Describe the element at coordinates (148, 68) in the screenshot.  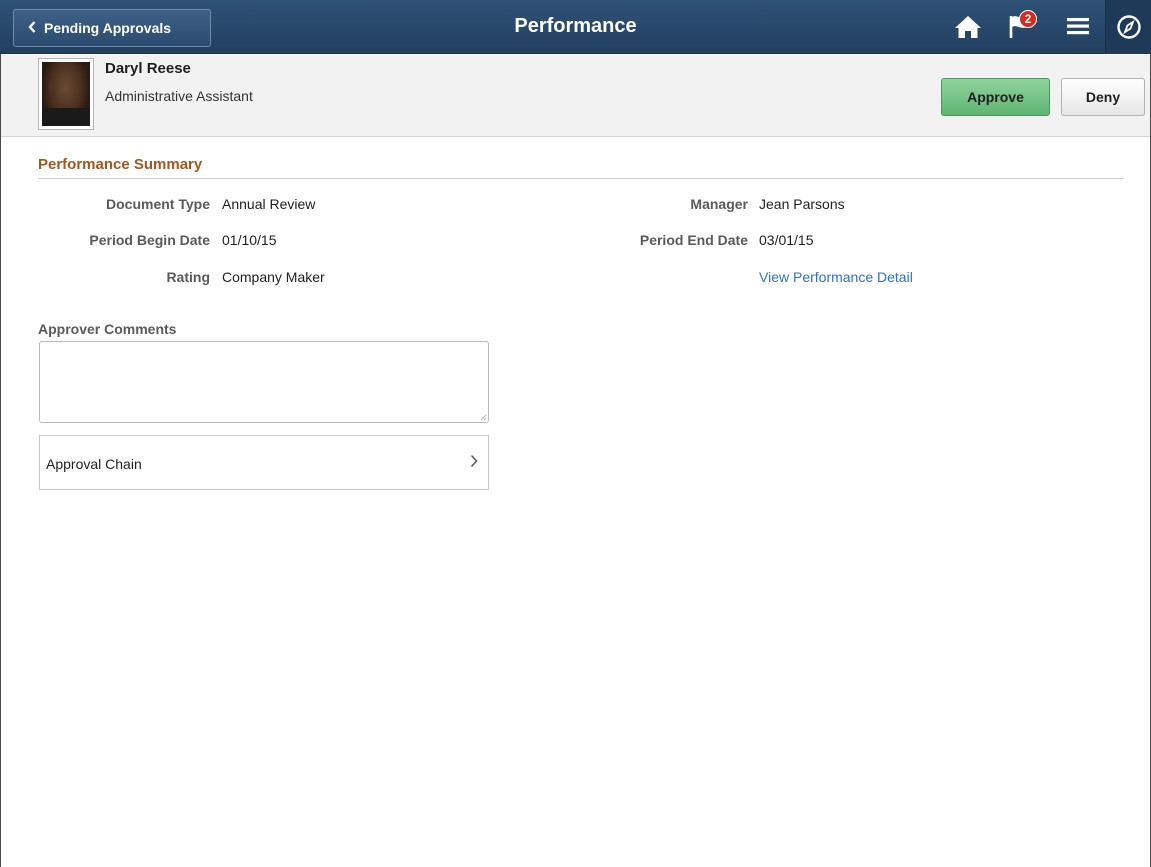
I see `employee-name: Daryl Reese` at that location.